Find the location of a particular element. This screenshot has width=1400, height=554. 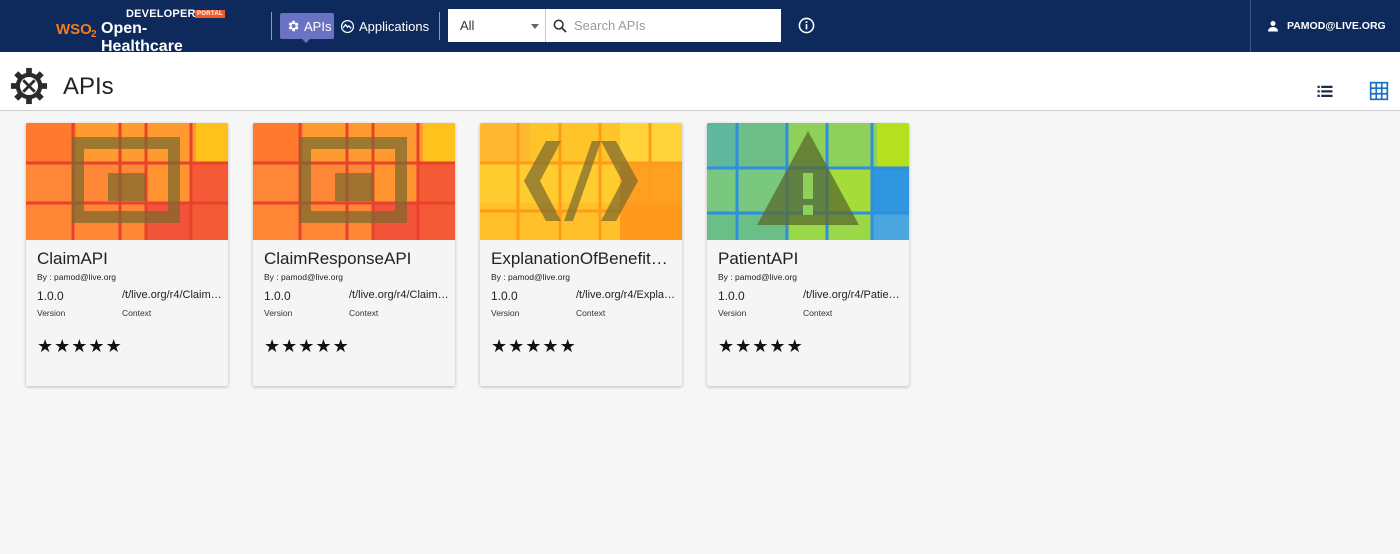

user-menu: PAMOD@LIVE.ORG is located at coordinates (1325, 26).